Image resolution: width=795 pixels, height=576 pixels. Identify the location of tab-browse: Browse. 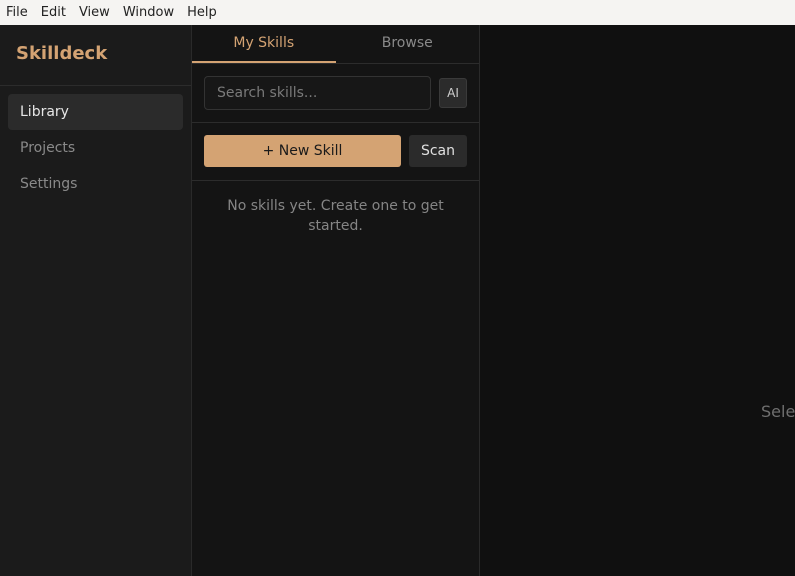
(408, 44).